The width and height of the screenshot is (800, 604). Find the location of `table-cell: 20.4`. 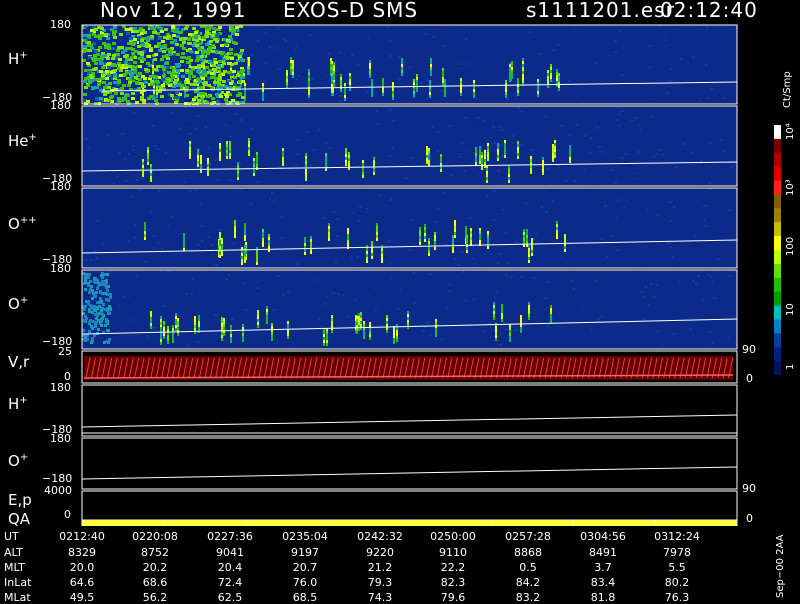

table-cell: 20.4 is located at coordinates (230, 567).